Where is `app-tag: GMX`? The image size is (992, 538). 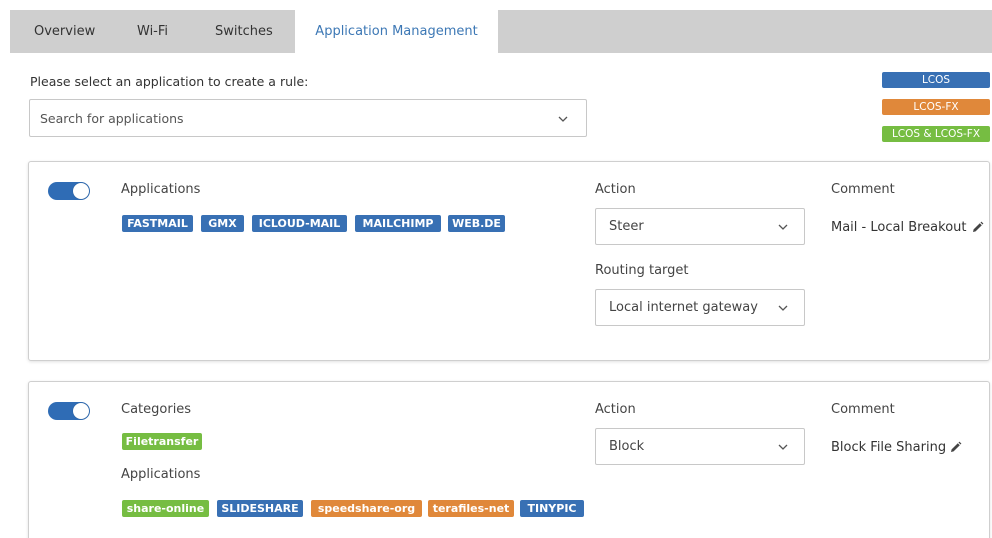 app-tag: GMX is located at coordinates (222, 223).